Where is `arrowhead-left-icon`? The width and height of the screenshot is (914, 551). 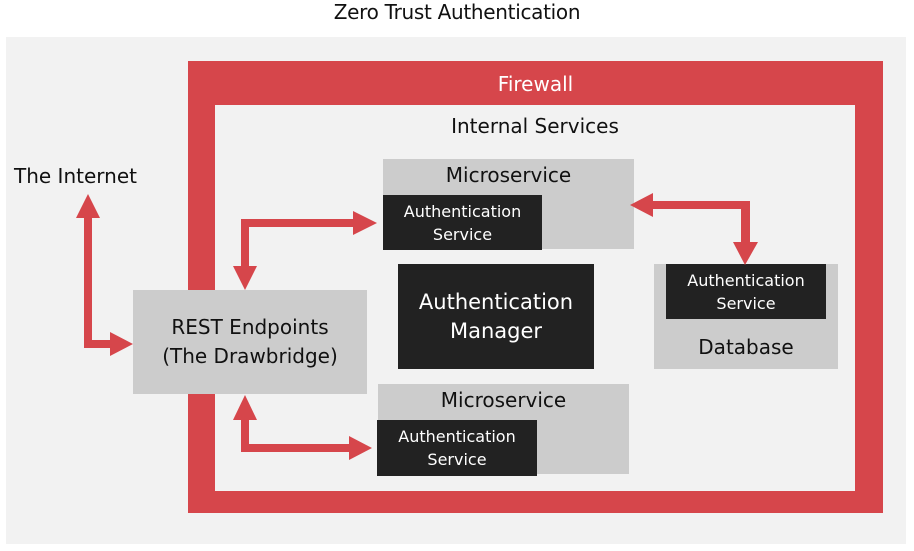
arrowhead-left-icon is located at coordinates (641, 205).